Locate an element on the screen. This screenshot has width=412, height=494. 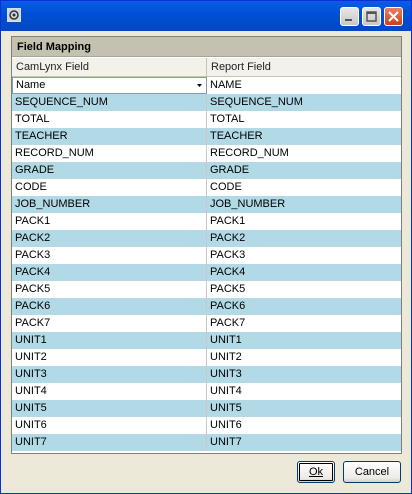
report-field-cell: GRADE is located at coordinates (304, 170).